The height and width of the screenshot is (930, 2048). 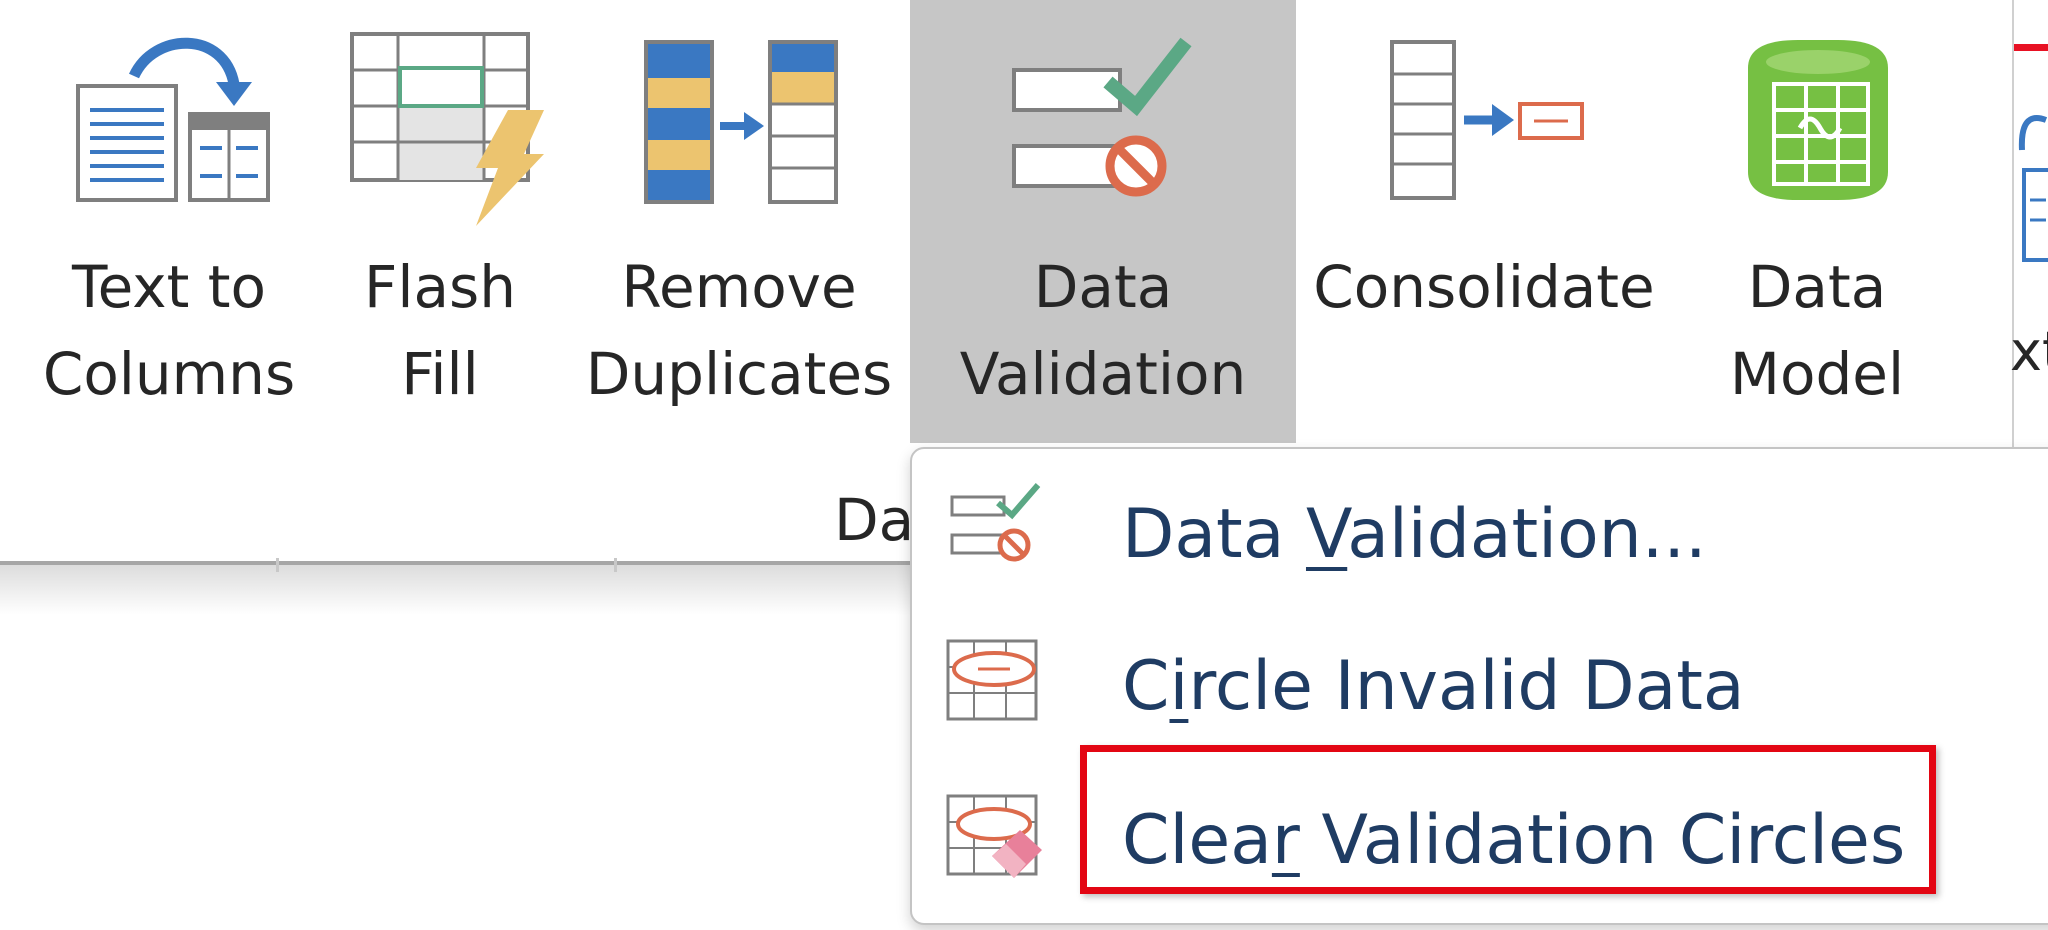 What do you see at coordinates (2033, 188) in the screenshot?
I see `what-if-analysis-icon` at bounding box center [2033, 188].